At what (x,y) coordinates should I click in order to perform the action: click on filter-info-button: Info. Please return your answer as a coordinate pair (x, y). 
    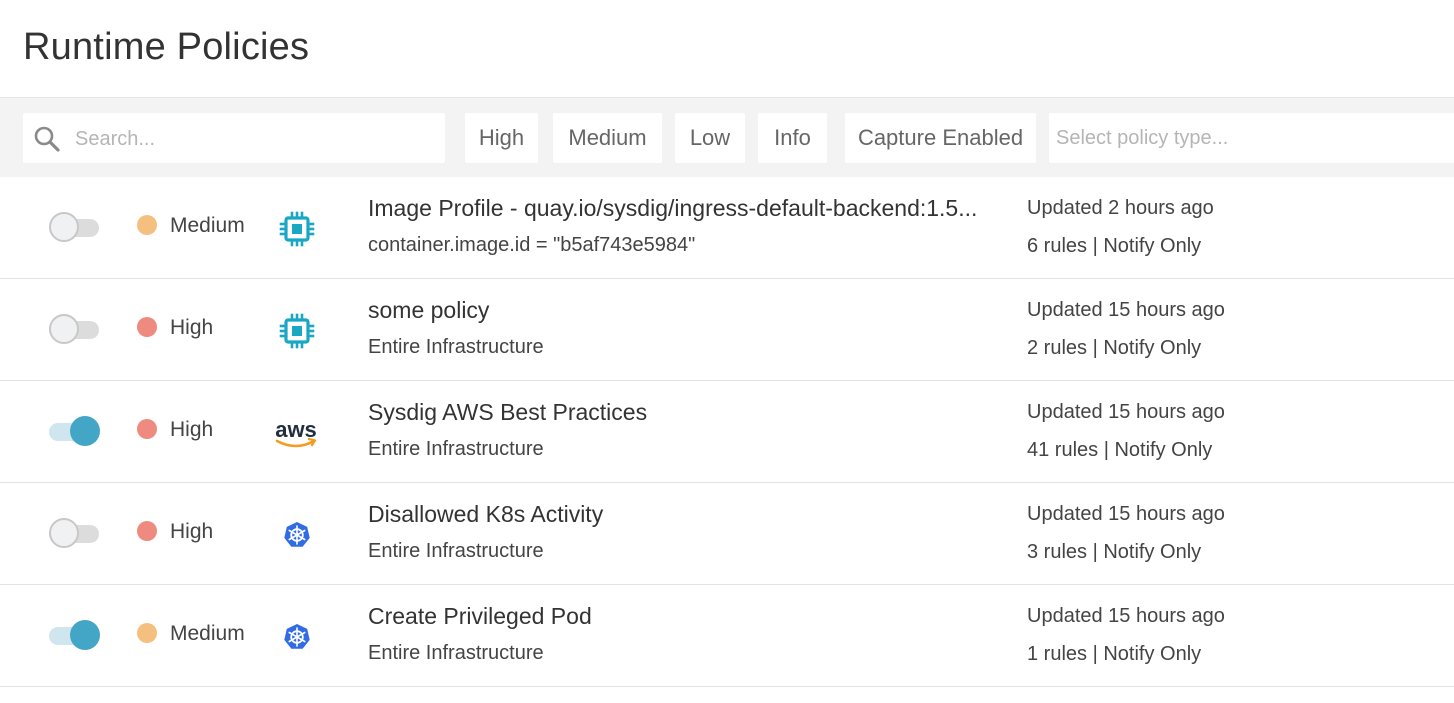
    Looking at the image, I should click on (792, 138).